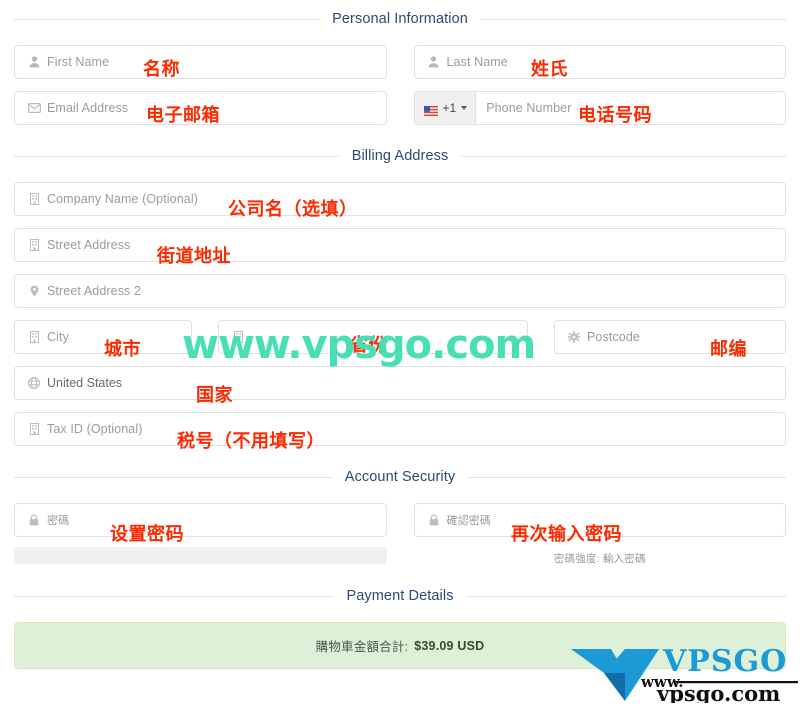  I want to click on password-field: 密碼, so click(200, 520).